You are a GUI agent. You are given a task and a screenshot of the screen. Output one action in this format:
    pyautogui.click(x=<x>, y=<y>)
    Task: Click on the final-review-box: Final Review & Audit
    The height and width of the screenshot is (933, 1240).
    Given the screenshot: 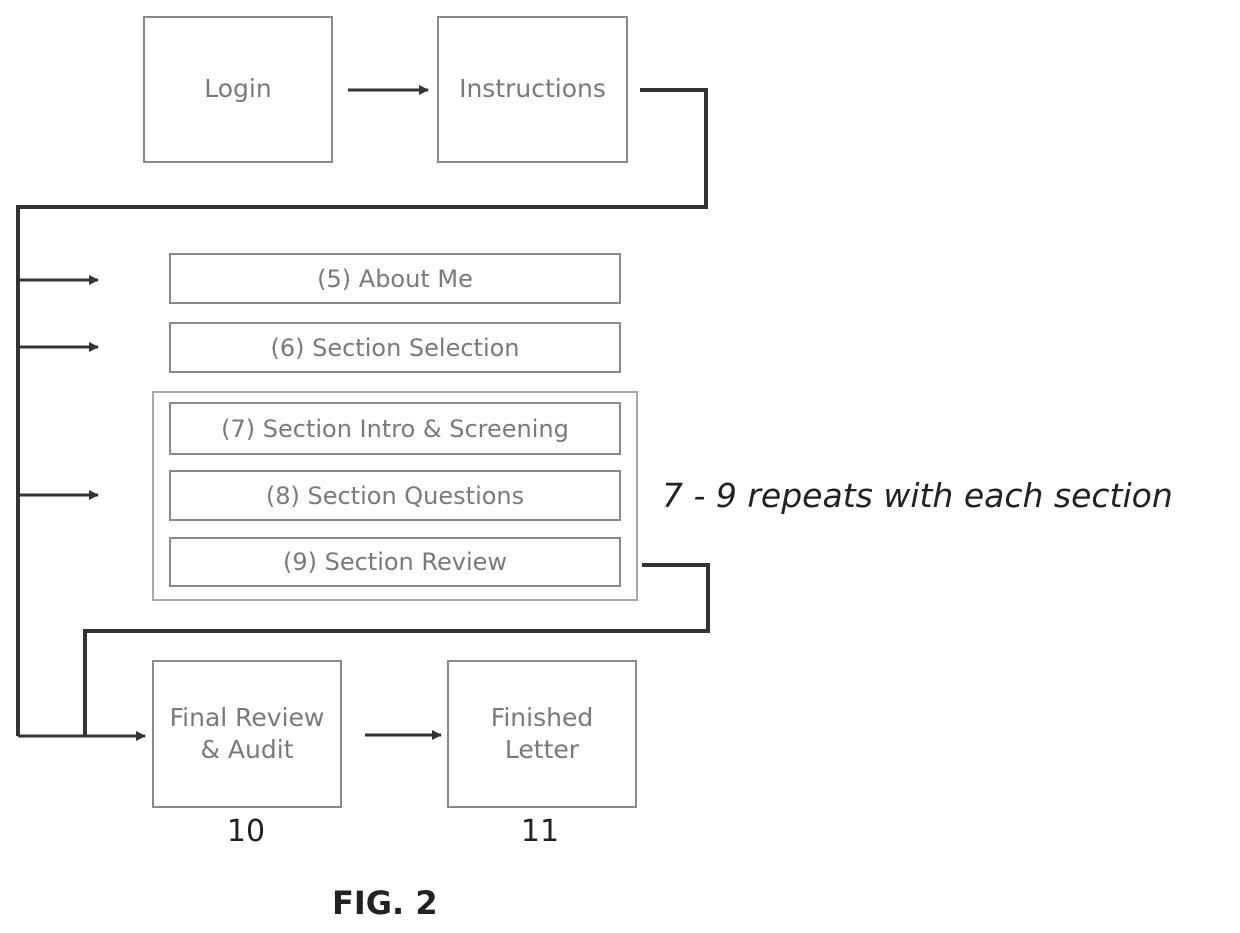 What is the action you would take?
    pyautogui.click(x=247, y=734)
    